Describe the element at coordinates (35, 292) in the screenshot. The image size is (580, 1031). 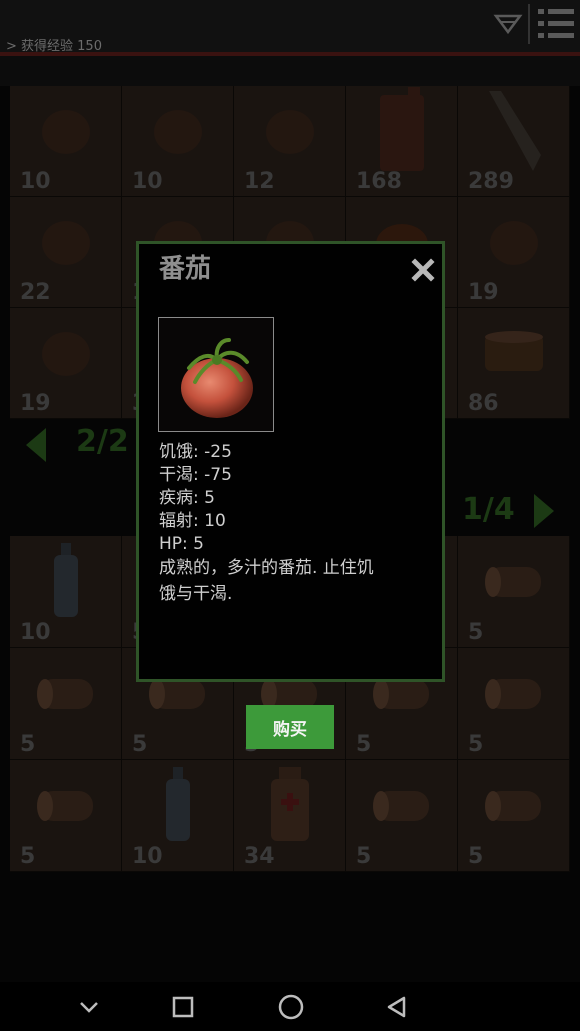
I see `item-count: 22` at that location.